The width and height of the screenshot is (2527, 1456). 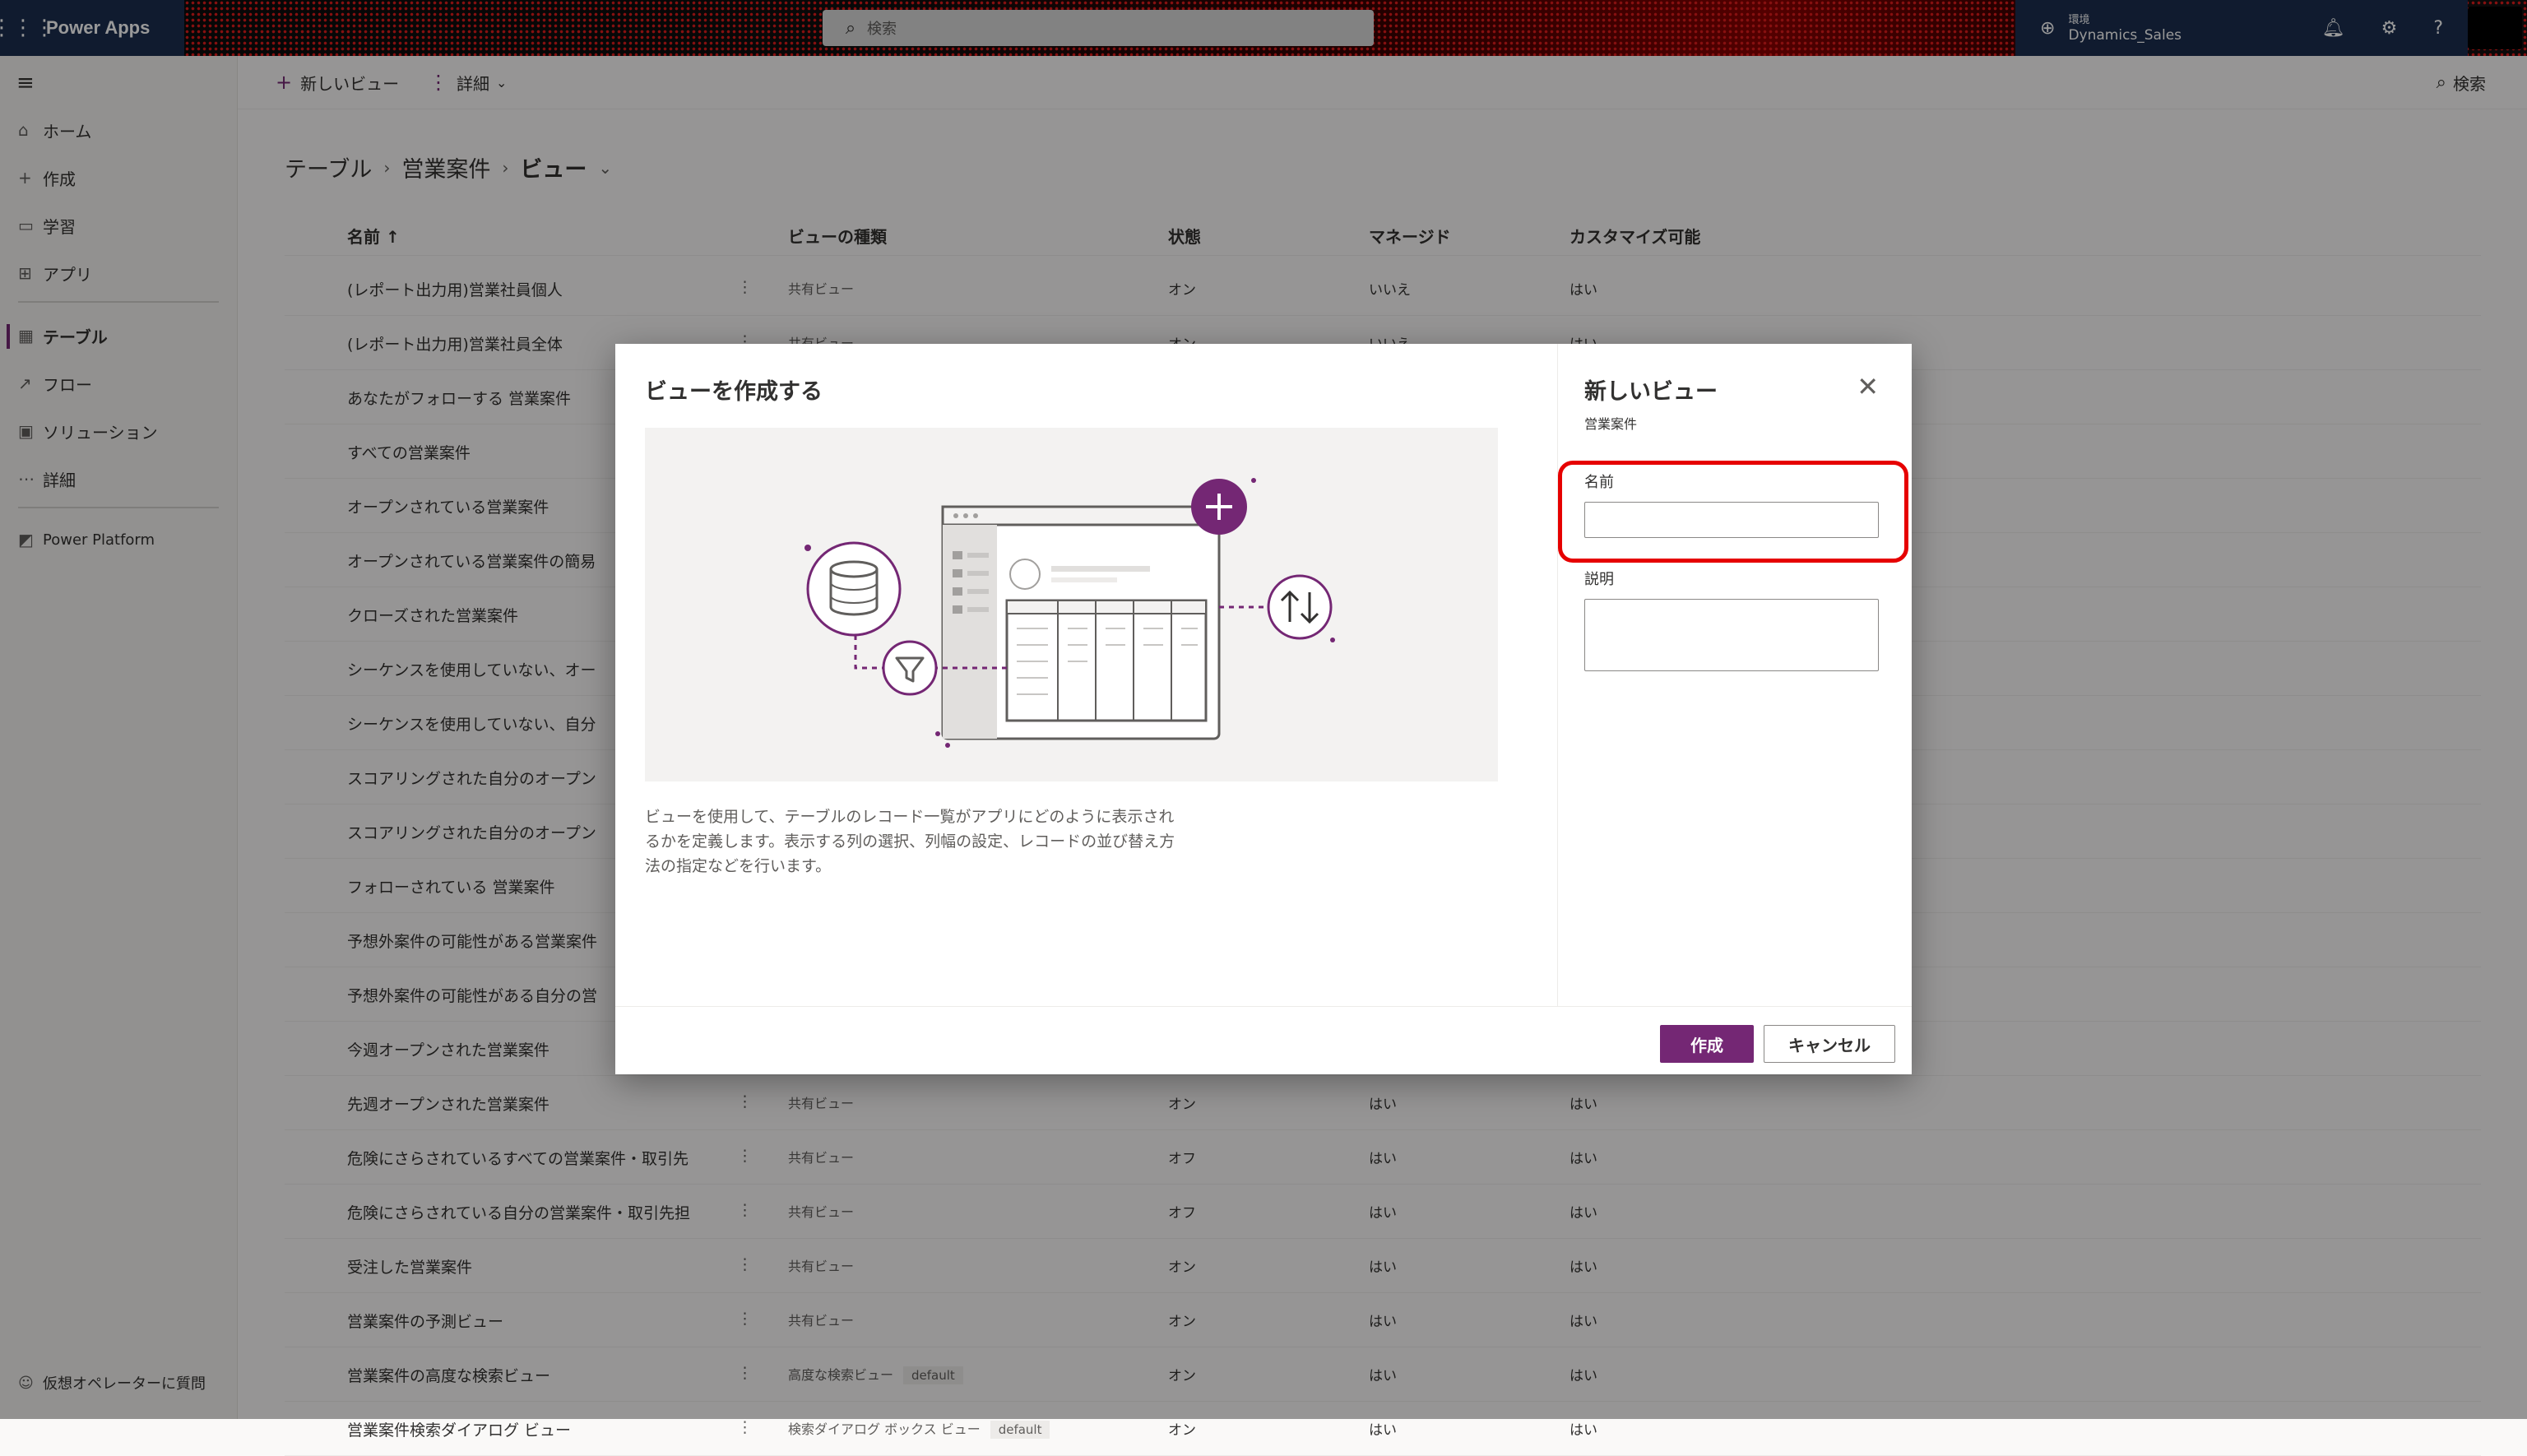 I want to click on row-state: オン, so click(x=1182, y=1430).